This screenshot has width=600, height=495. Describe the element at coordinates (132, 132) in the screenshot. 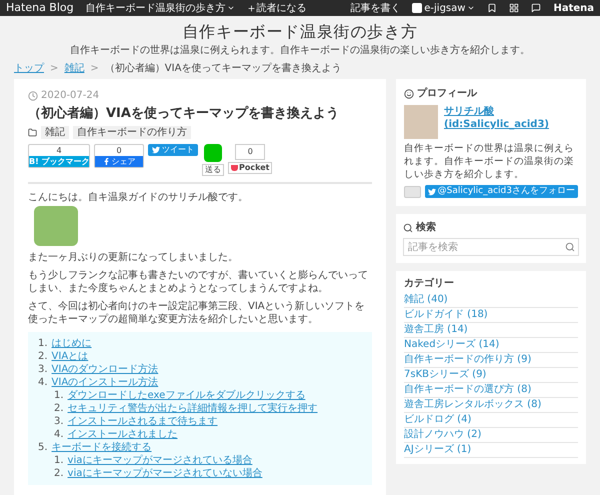

I see `category-tag: 自作キーボードの作り方` at that location.